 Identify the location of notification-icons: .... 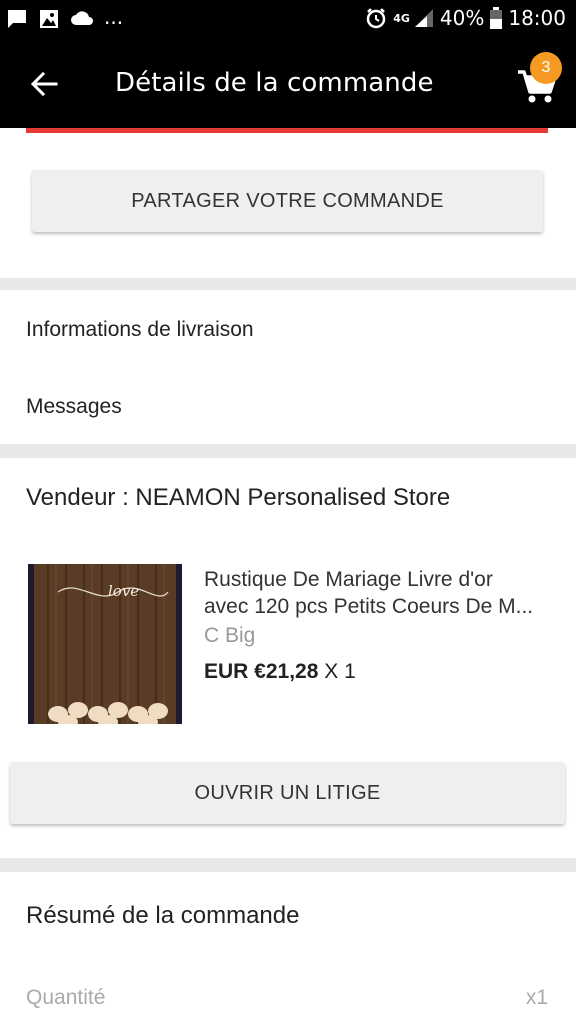
(65, 17).